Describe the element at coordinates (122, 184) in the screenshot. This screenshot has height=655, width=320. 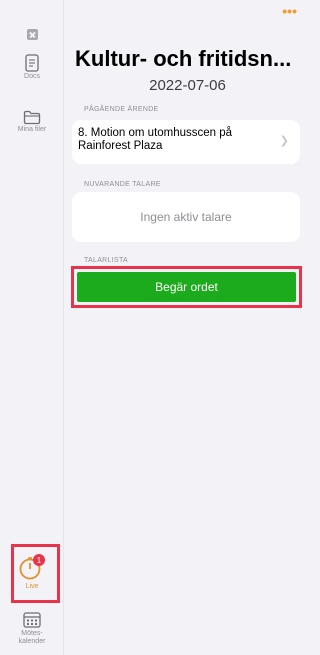
I see `current-speaker-label: NUVARANDE TALARE` at that location.